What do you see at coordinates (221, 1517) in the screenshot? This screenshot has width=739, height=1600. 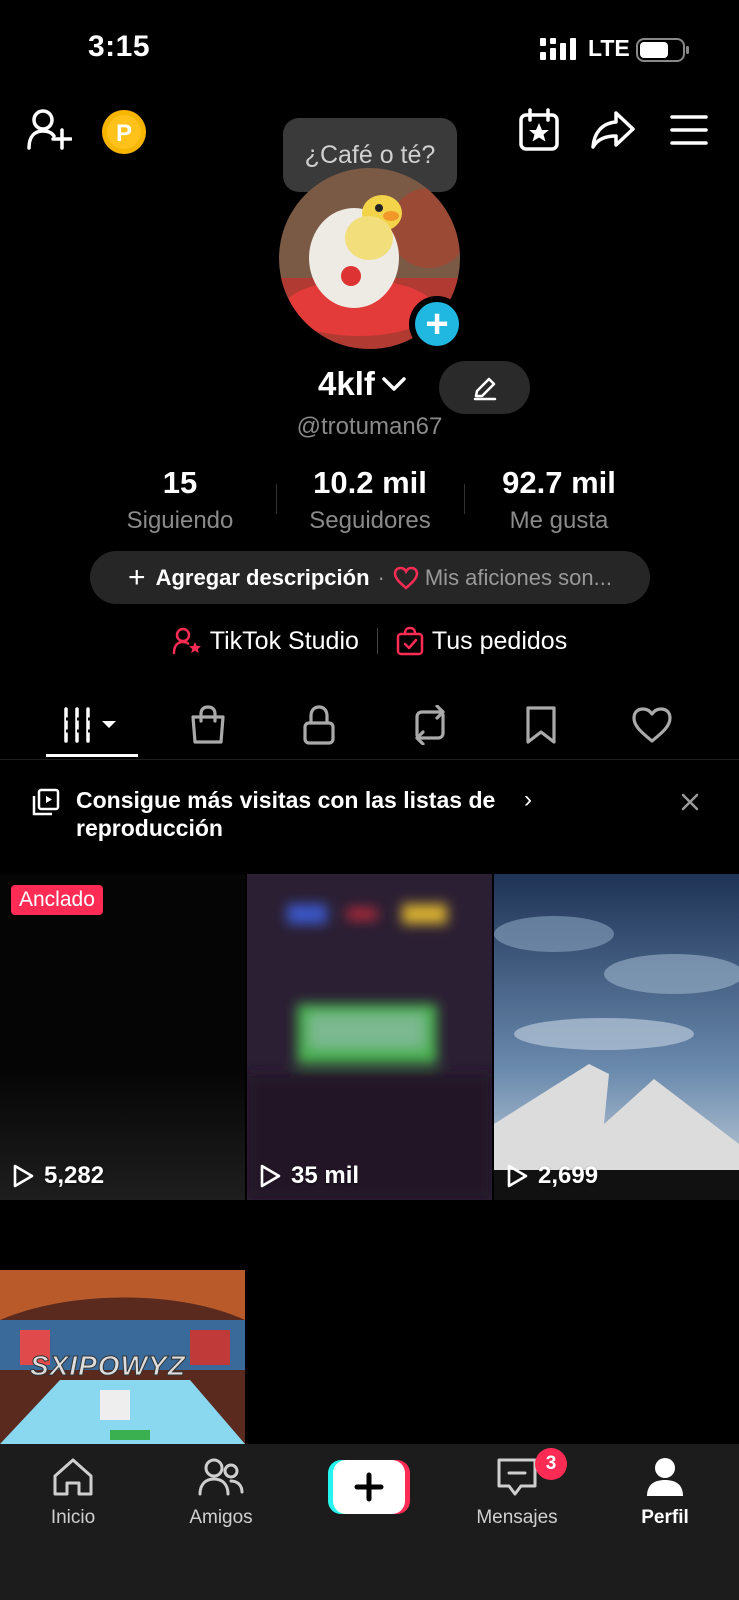 I see `nav-friends-label: Amigos` at bounding box center [221, 1517].